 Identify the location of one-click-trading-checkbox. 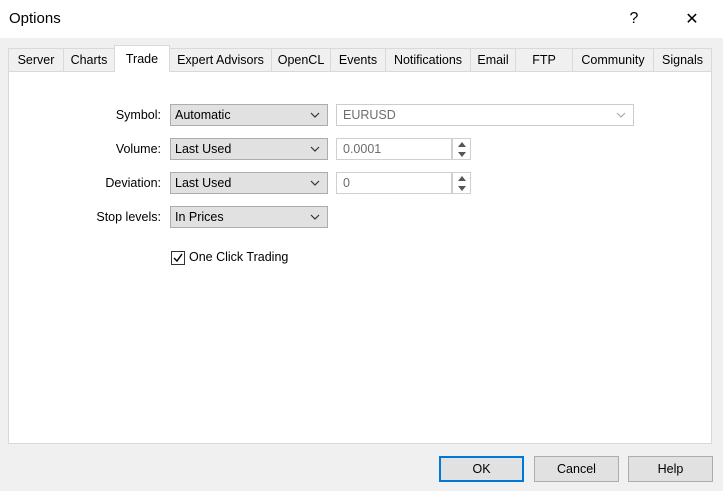
(178, 258).